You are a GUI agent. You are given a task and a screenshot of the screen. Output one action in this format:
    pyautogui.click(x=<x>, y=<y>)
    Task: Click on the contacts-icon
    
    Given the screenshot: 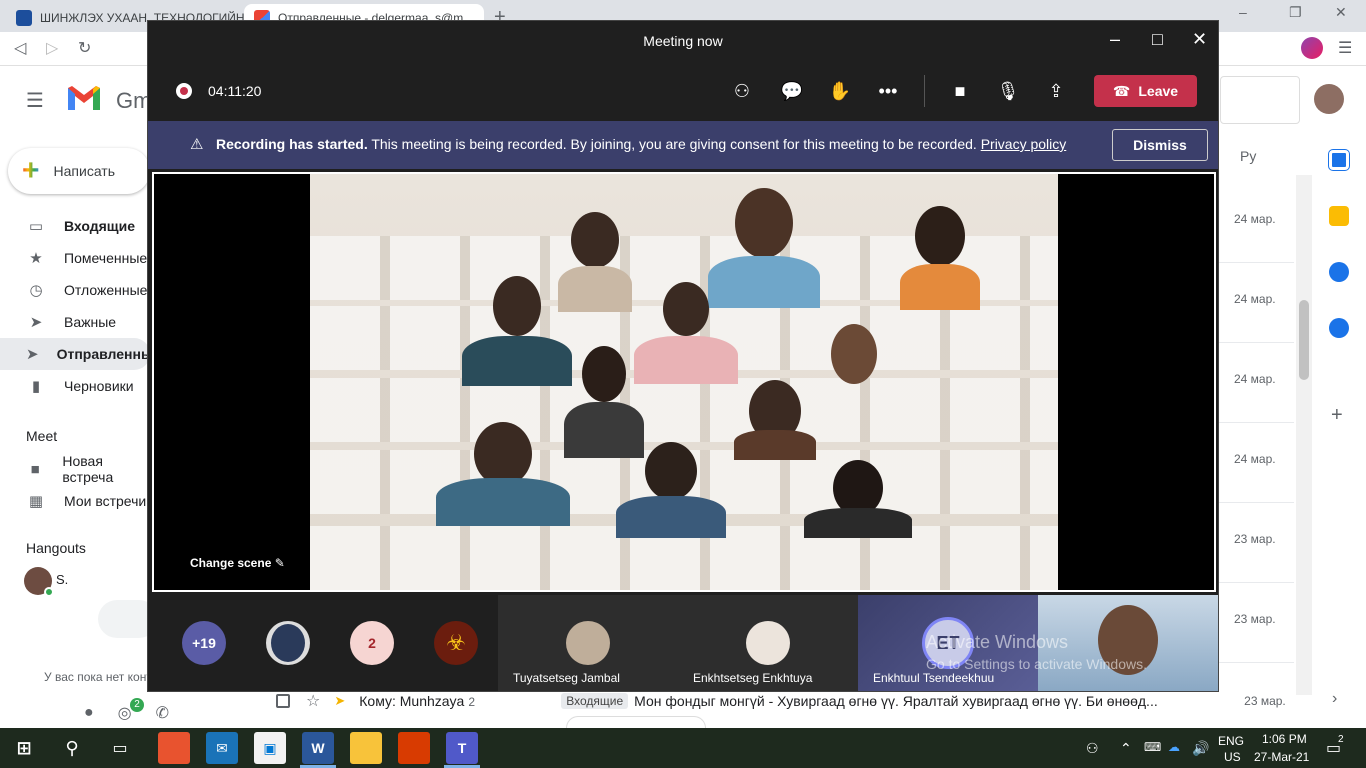 What is the action you would take?
    pyautogui.click(x=1339, y=328)
    